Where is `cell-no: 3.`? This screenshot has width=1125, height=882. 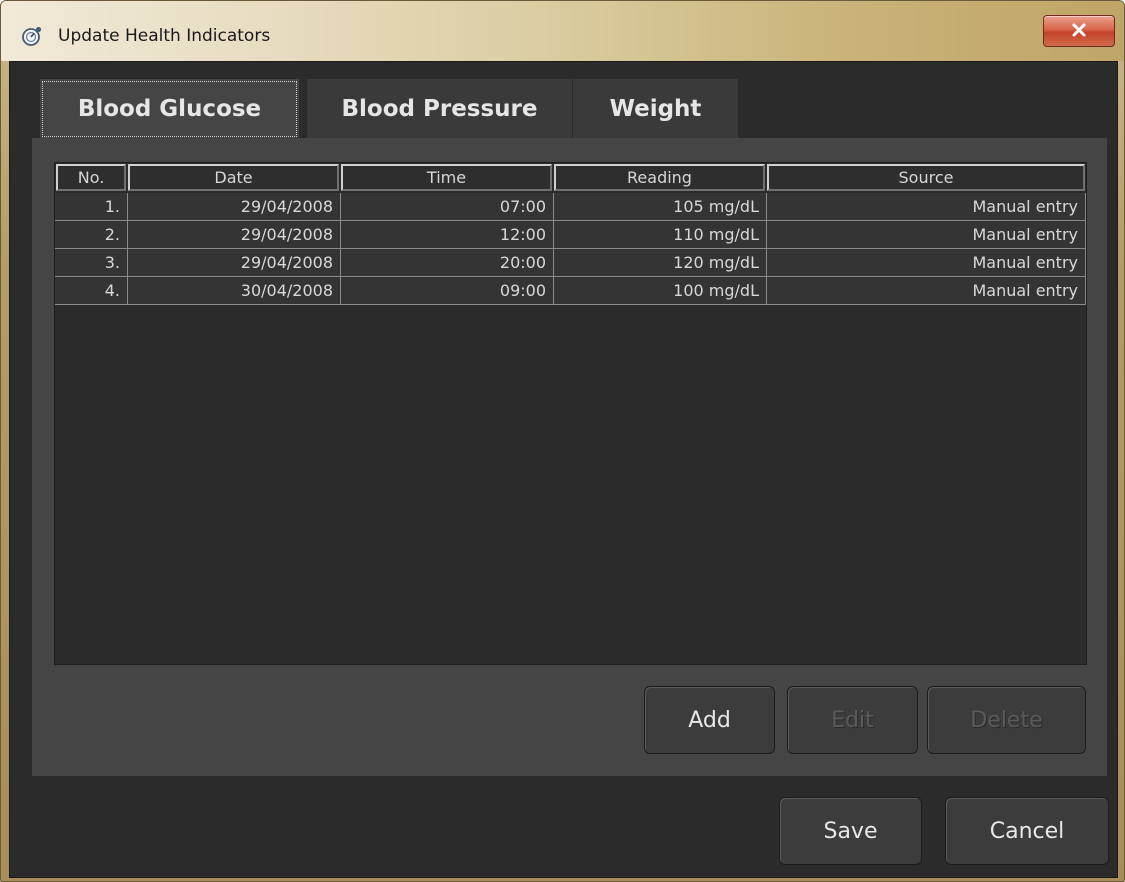
cell-no: 3. is located at coordinates (91, 263).